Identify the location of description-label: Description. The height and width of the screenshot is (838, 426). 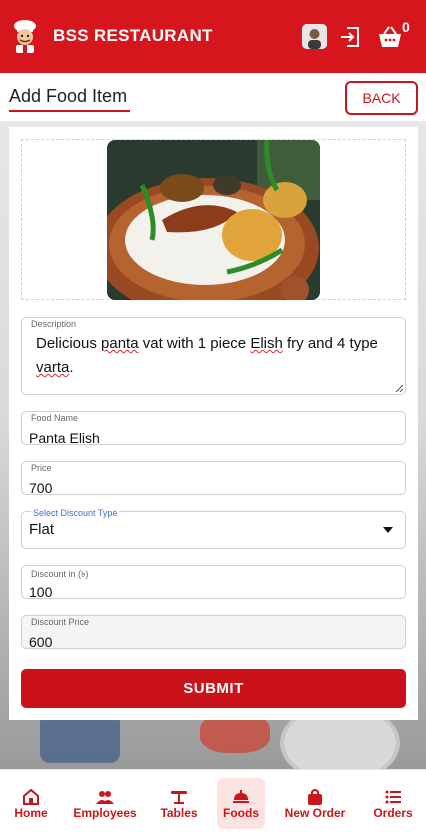
(54, 324).